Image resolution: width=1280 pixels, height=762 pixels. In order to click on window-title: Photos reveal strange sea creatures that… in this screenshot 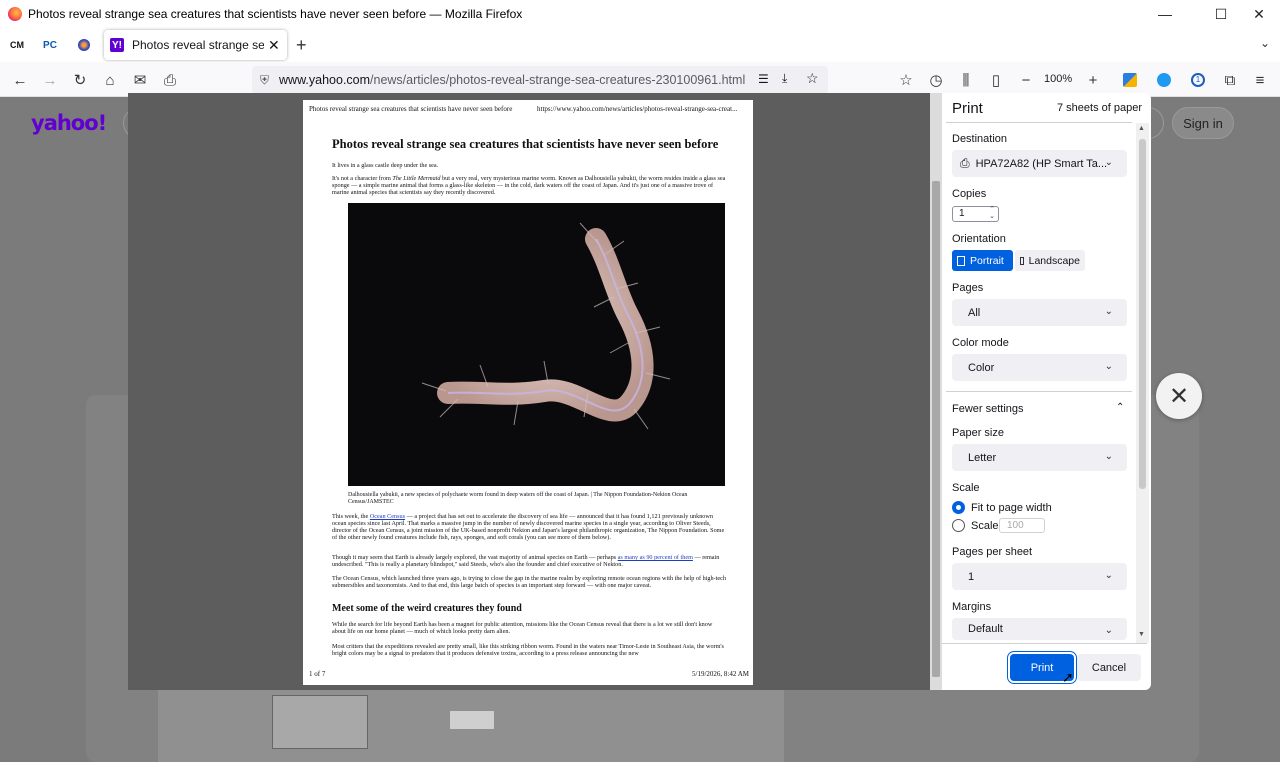, I will do `click(275, 14)`.